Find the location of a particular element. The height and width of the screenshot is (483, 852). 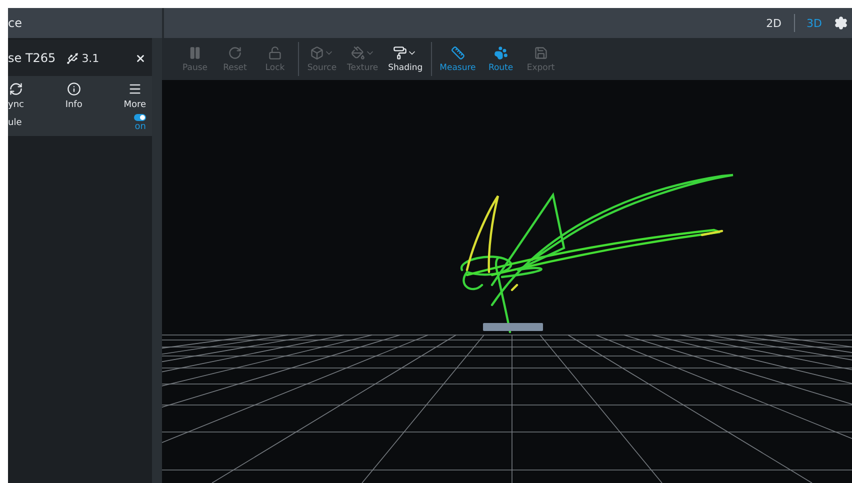

settings-icon is located at coordinates (841, 23).